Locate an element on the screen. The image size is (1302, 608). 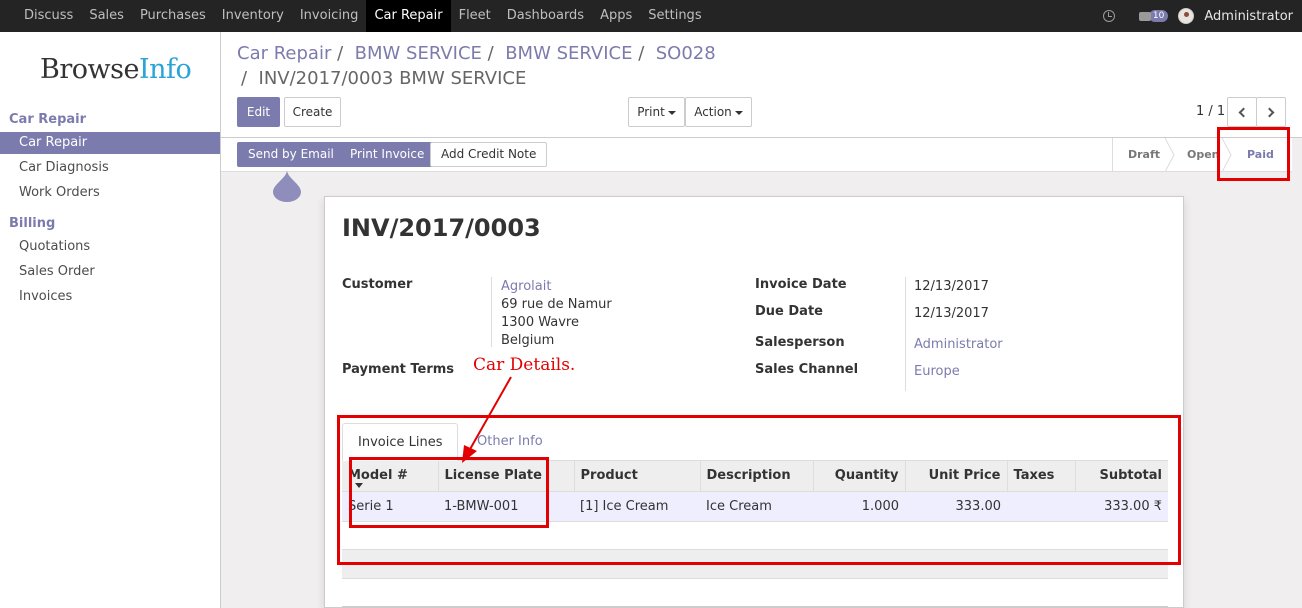
chevron-right-icon is located at coordinates (1269, 112).